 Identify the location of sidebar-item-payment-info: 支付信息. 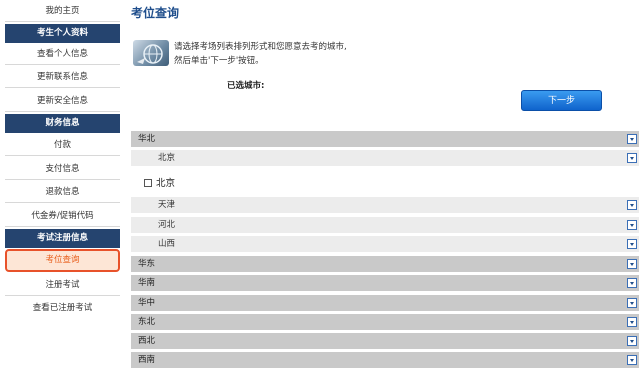
(62, 169).